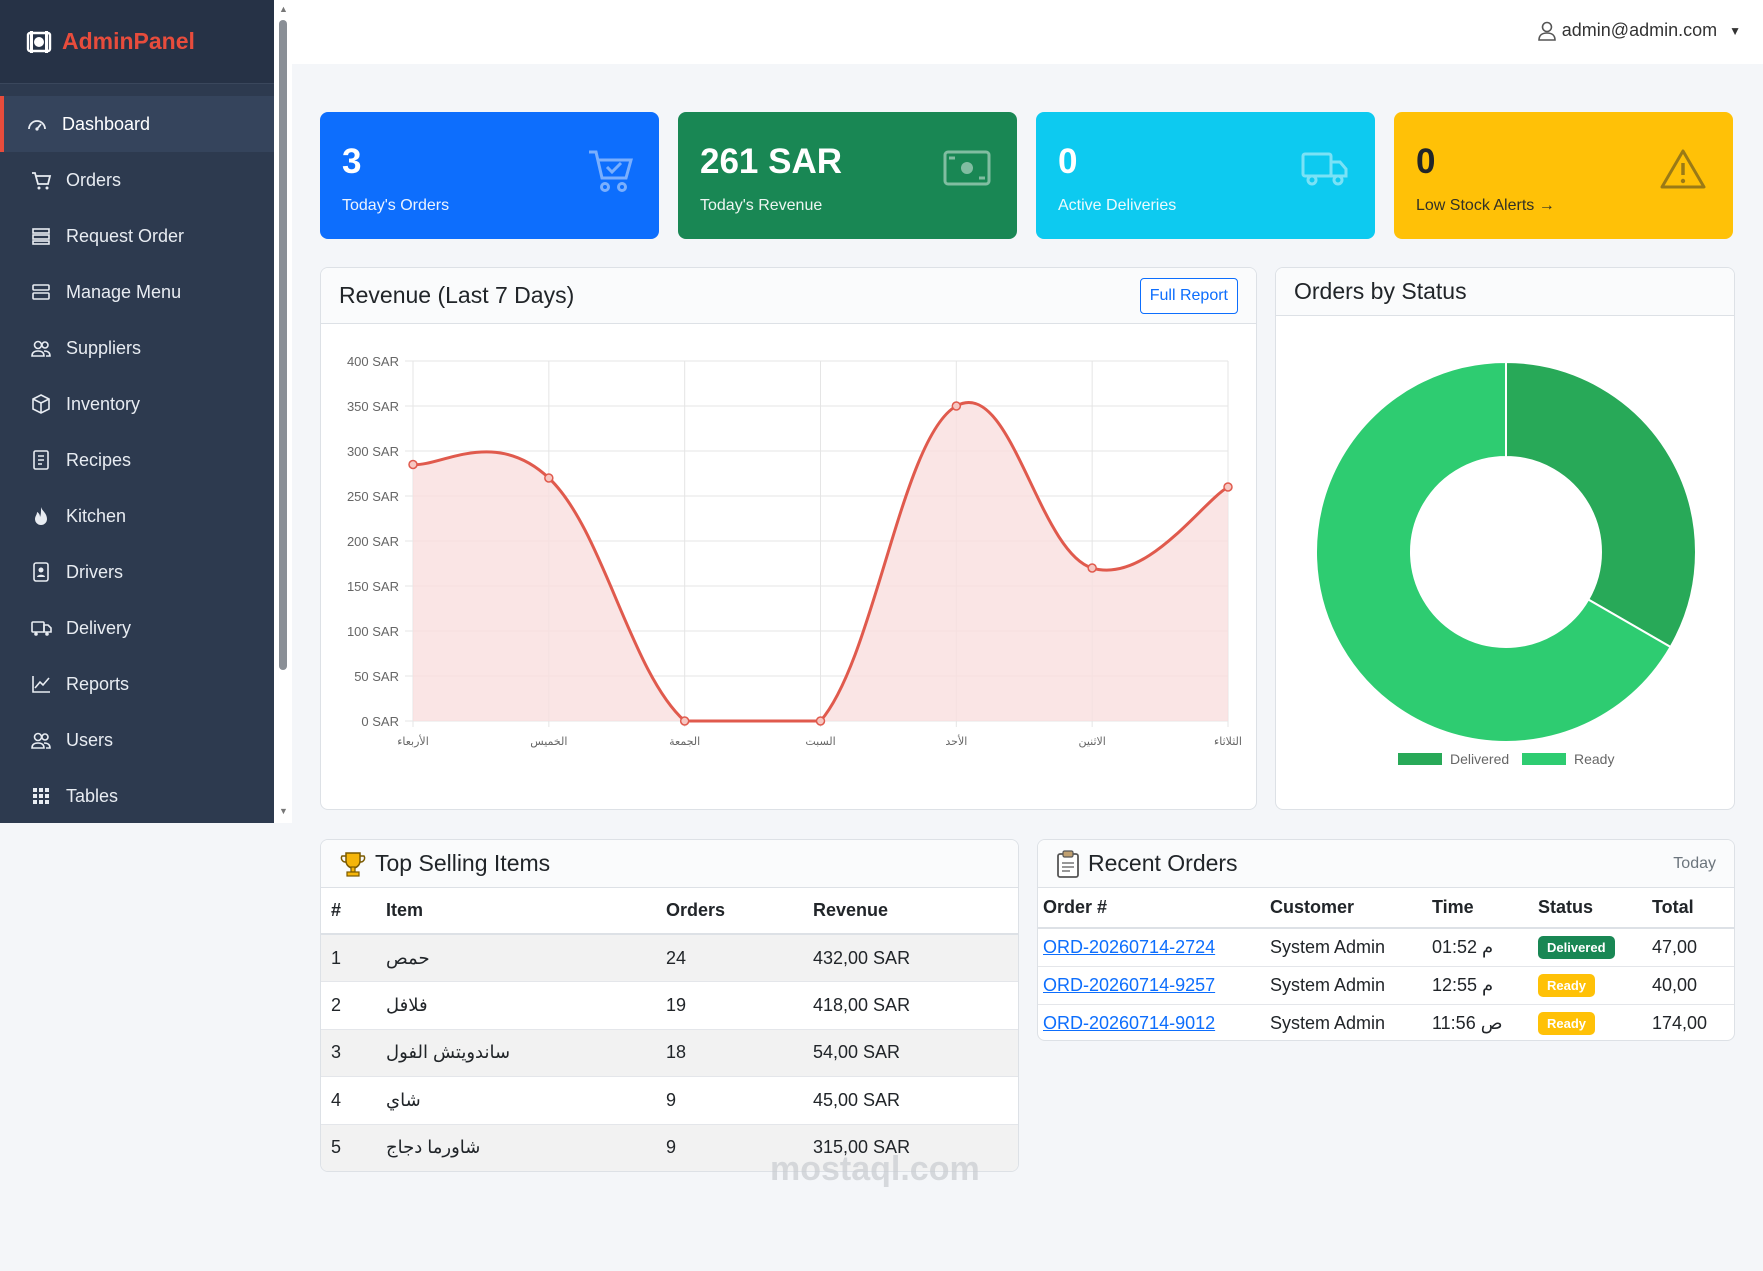 This screenshot has width=1763, height=1271. What do you see at coordinates (373, 541) in the screenshot?
I see `y-tick-label: 200 SAR` at bounding box center [373, 541].